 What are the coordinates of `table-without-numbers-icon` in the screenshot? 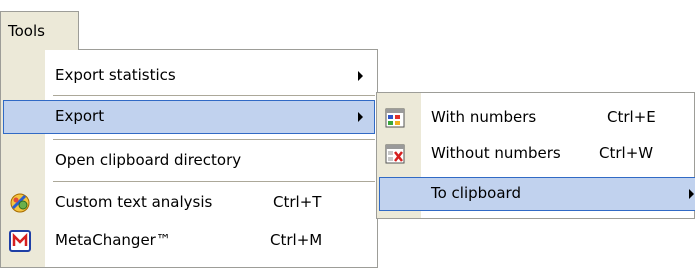 It's located at (396, 154).